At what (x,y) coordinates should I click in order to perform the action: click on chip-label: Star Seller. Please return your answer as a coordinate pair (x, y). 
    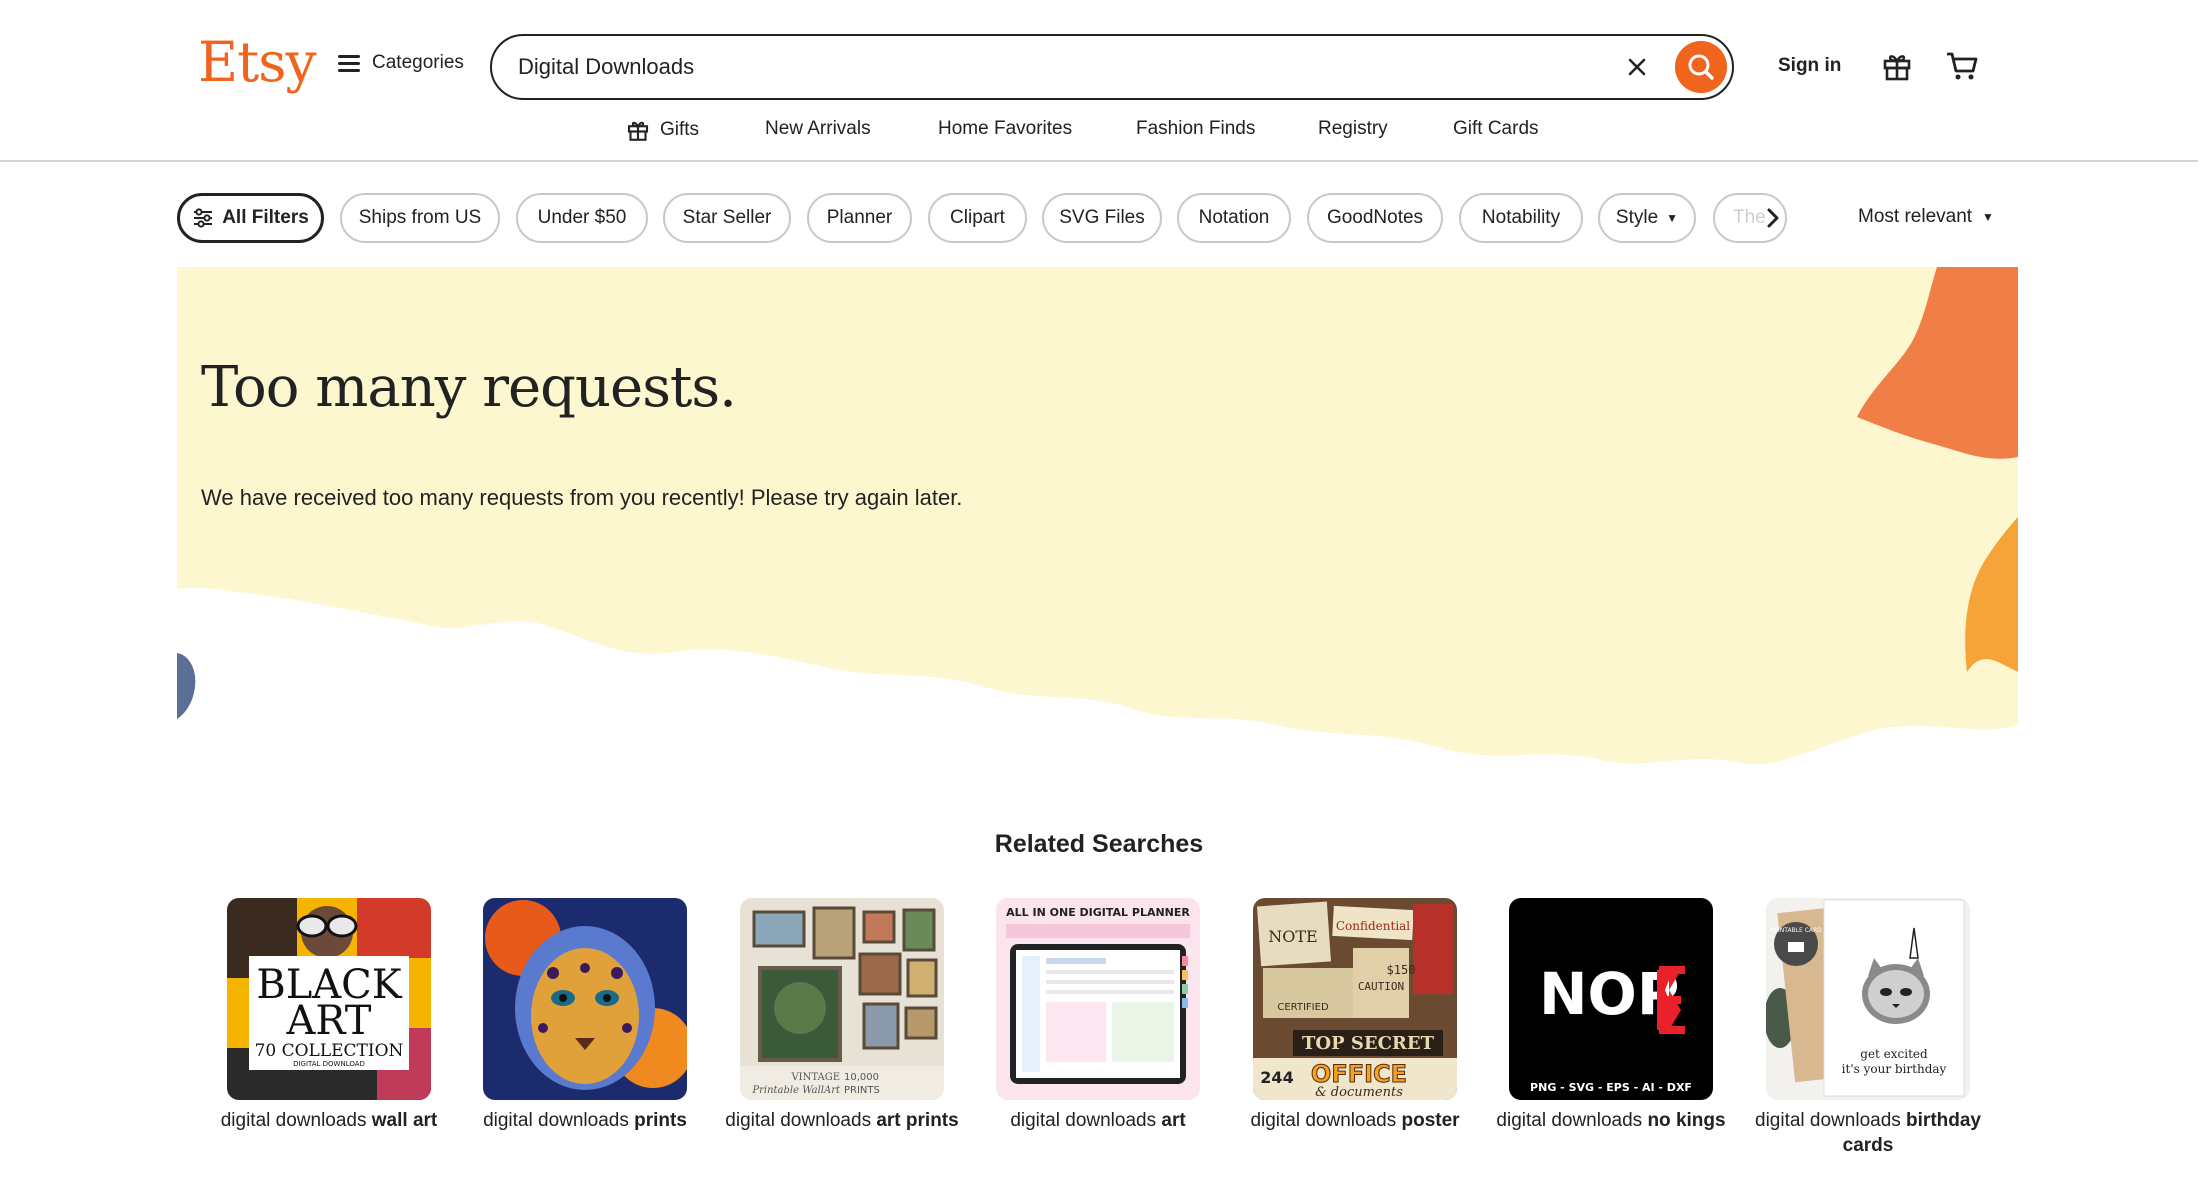
    Looking at the image, I should click on (727, 217).